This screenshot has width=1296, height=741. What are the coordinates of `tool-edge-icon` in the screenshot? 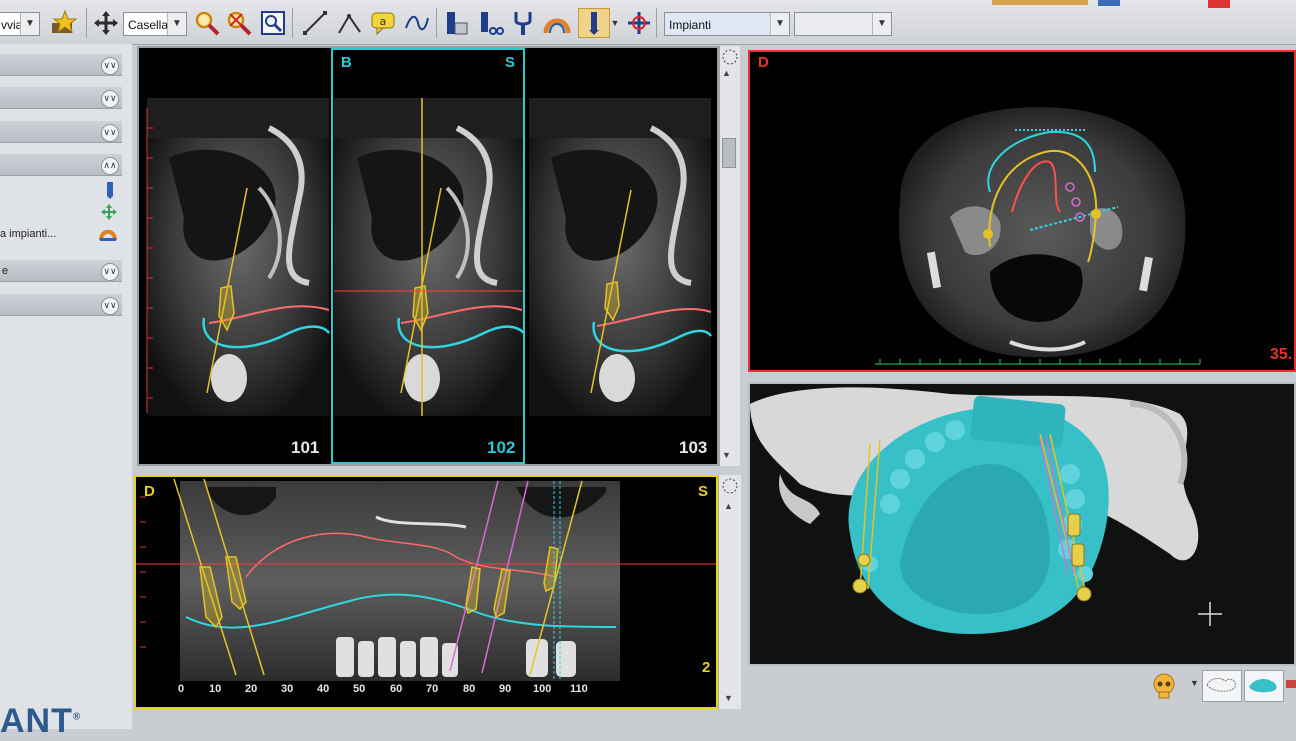 It's located at (1291, 684).